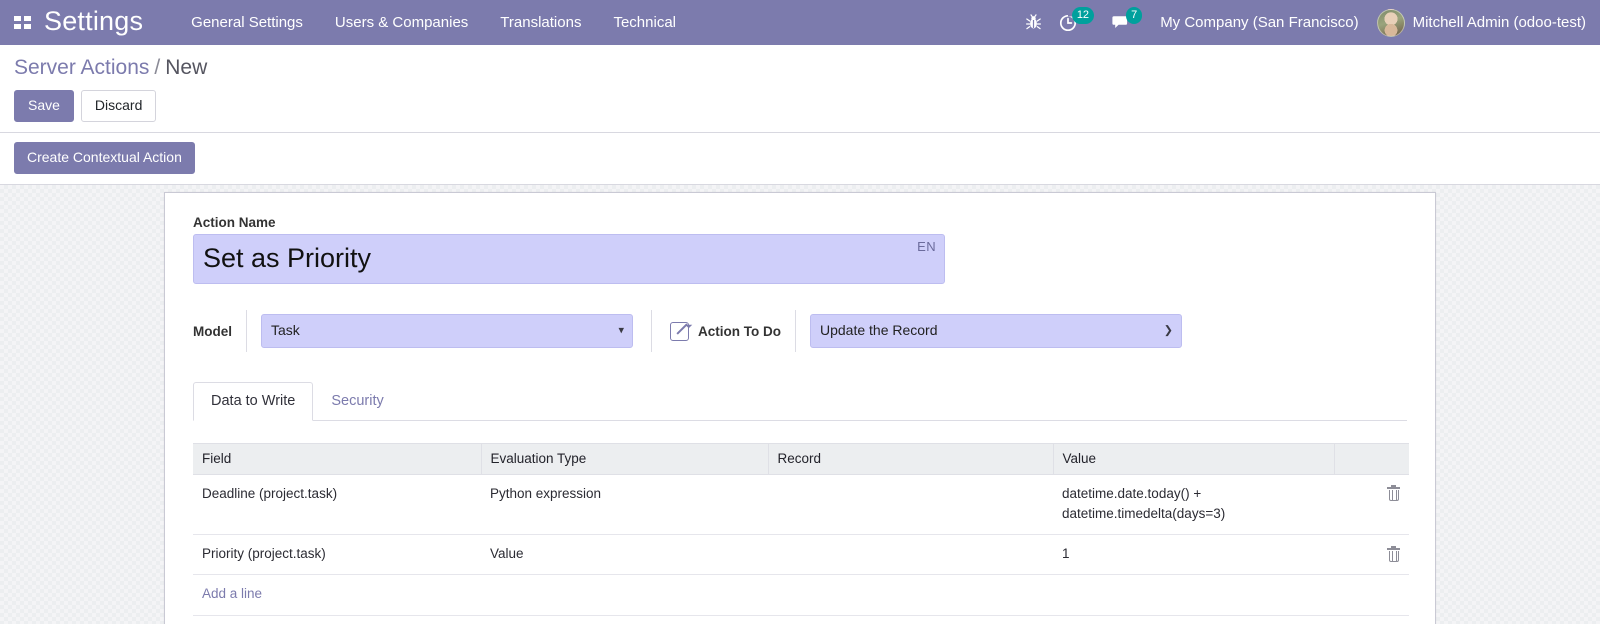  Describe the element at coordinates (93, 22) in the screenshot. I see `app-brand-settings: Settings` at that location.